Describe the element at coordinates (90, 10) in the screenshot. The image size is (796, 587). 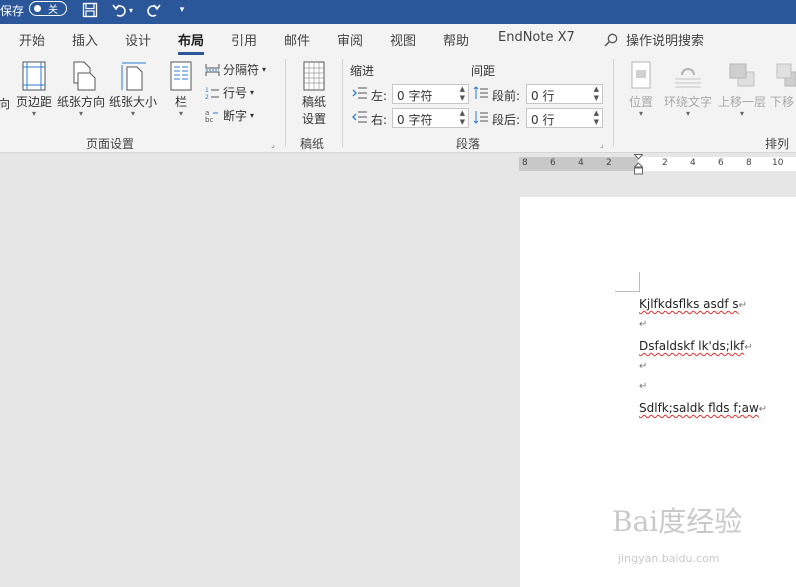
I see `save-icon` at that location.